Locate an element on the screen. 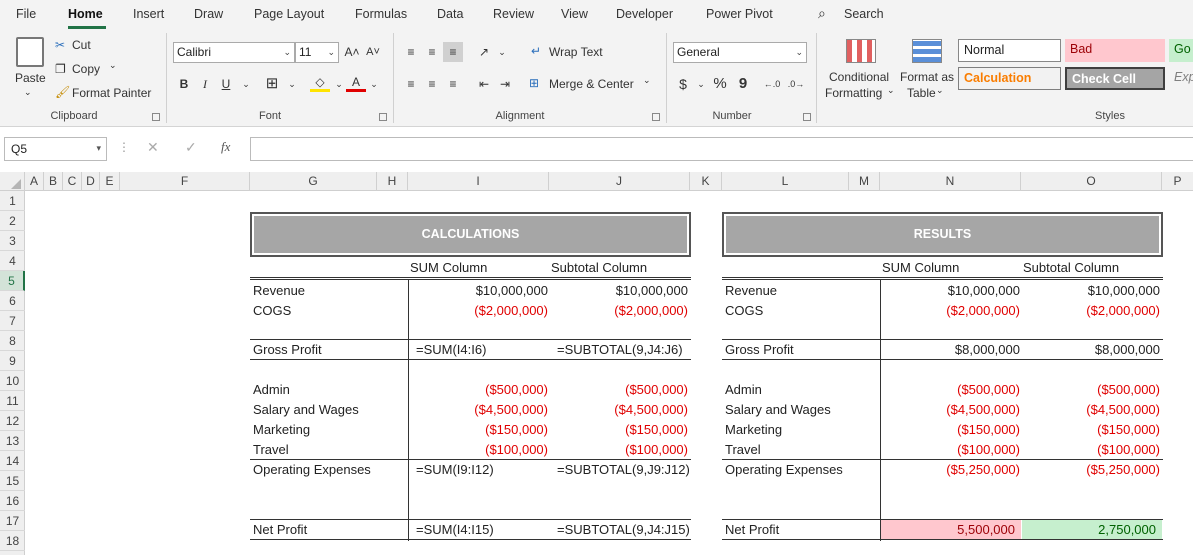 Image resolution: width=1193 pixels, height=555 pixels. align-left-icon: ≡ is located at coordinates (411, 84).